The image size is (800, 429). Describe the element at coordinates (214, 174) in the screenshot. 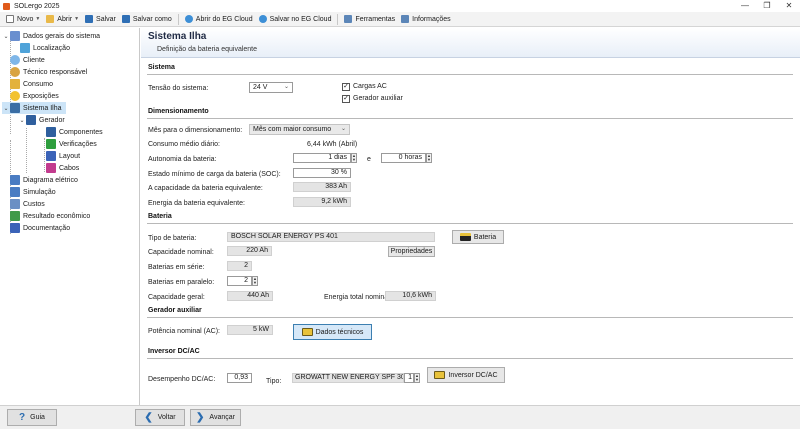

I see `soc-label: Estado mínimo de carga da bateria (SOC):` at that location.